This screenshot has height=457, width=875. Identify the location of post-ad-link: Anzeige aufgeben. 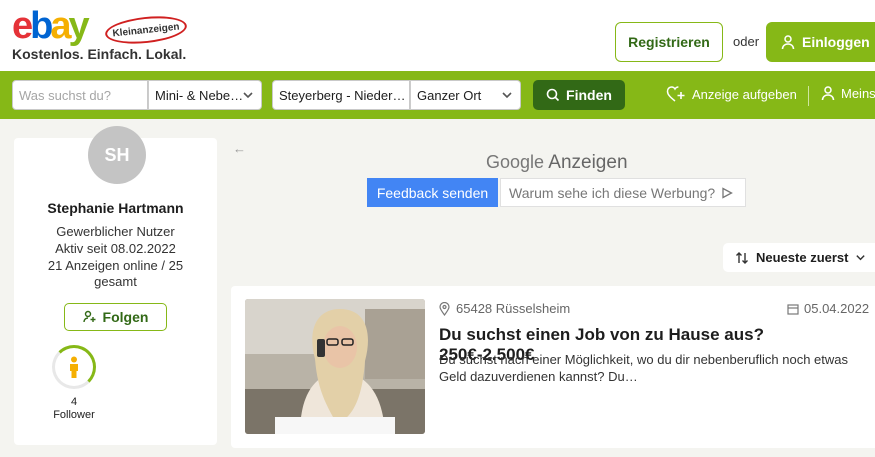
(731, 94).